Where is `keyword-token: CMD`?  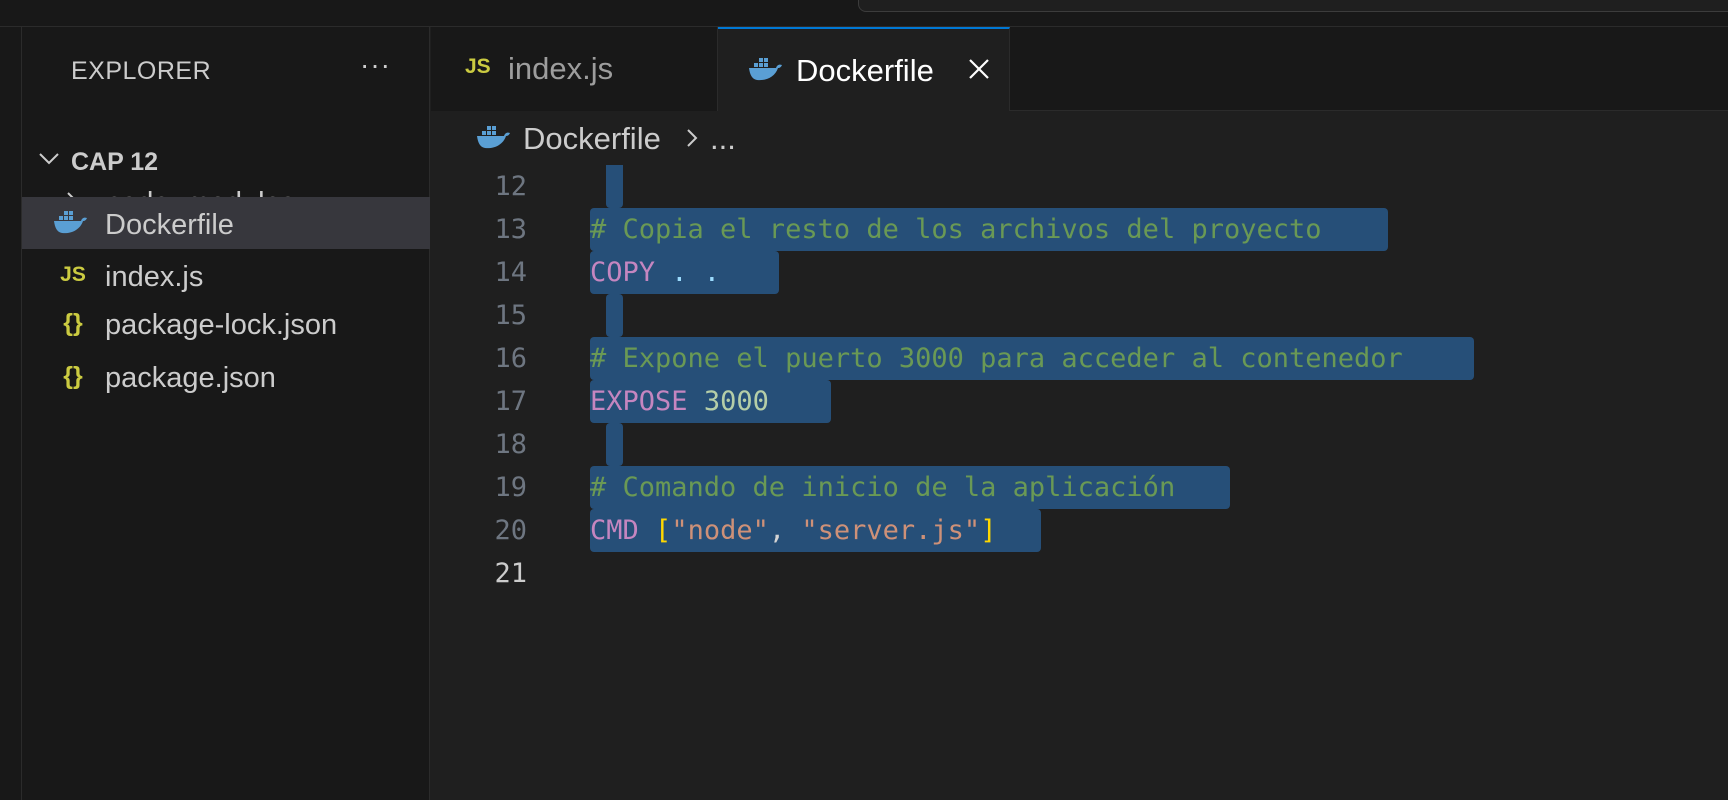 keyword-token: CMD is located at coordinates (614, 530).